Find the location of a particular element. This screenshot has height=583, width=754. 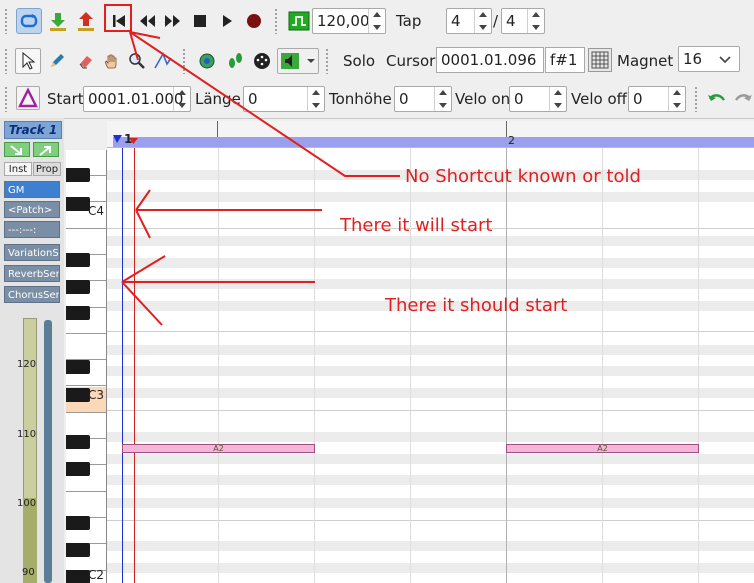

annotation-should-start: There it should start is located at coordinates (476, 305).